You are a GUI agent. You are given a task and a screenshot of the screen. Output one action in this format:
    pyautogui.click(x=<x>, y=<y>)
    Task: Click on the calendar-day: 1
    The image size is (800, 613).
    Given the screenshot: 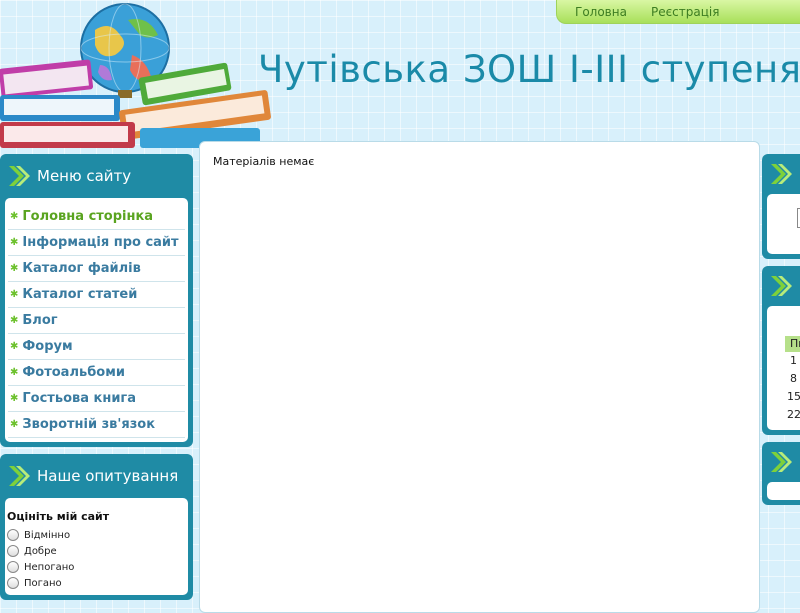 What is the action you would take?
    pyautogui.click(x=783, y=361)
    